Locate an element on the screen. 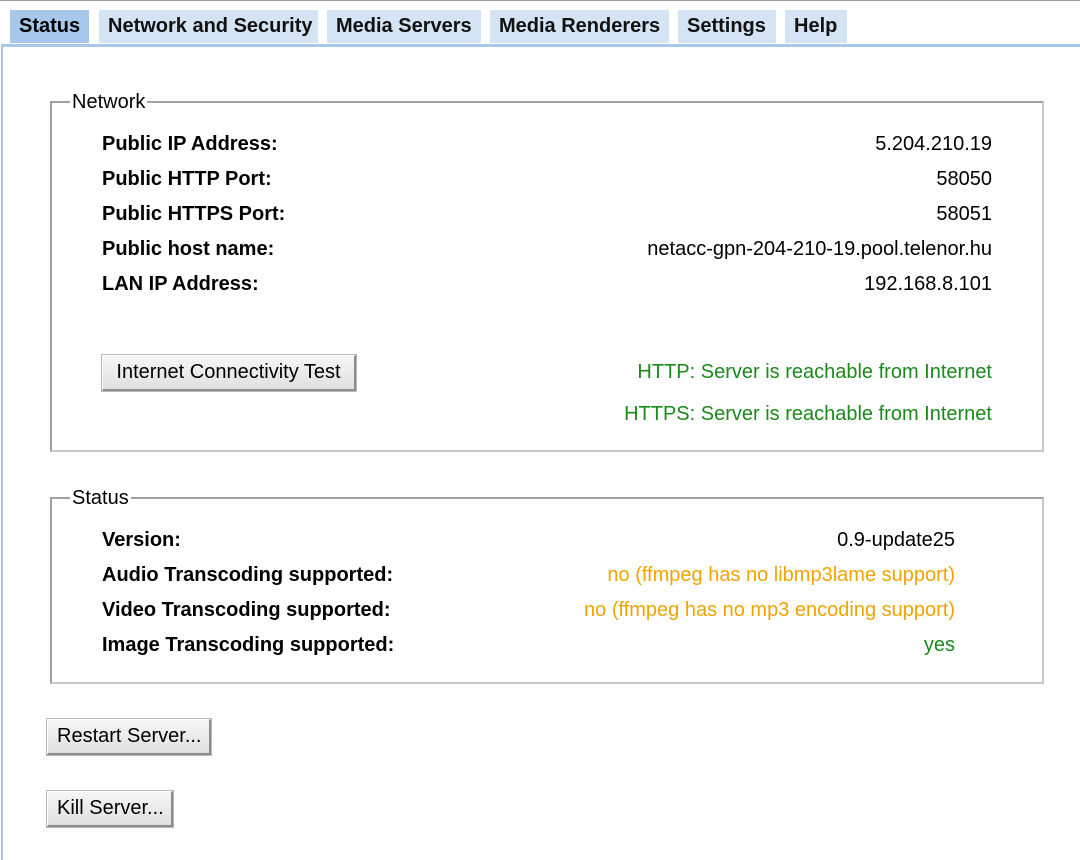 The width and height of the screenshot is (1080, 860). tab-status: Status is located at coordinates (49, 26).